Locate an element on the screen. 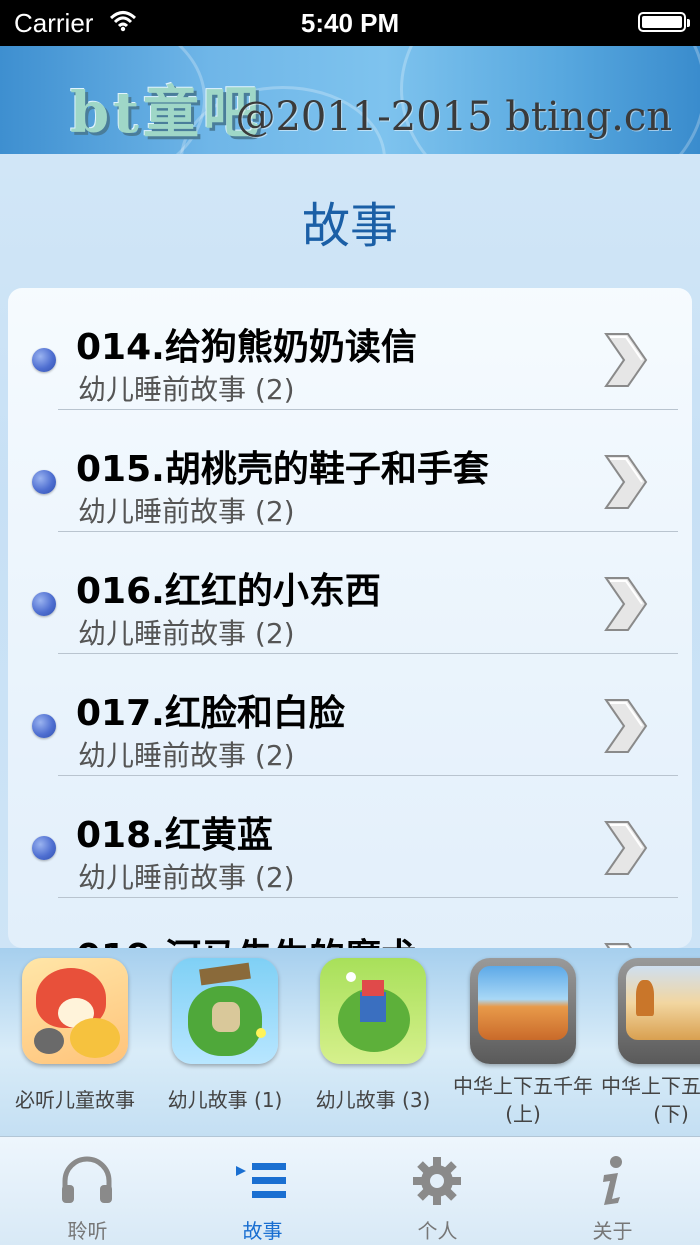 The height and width of the screenshot is (1245, 700). tab-label: 关于 is located at coordinates (612, 1231).